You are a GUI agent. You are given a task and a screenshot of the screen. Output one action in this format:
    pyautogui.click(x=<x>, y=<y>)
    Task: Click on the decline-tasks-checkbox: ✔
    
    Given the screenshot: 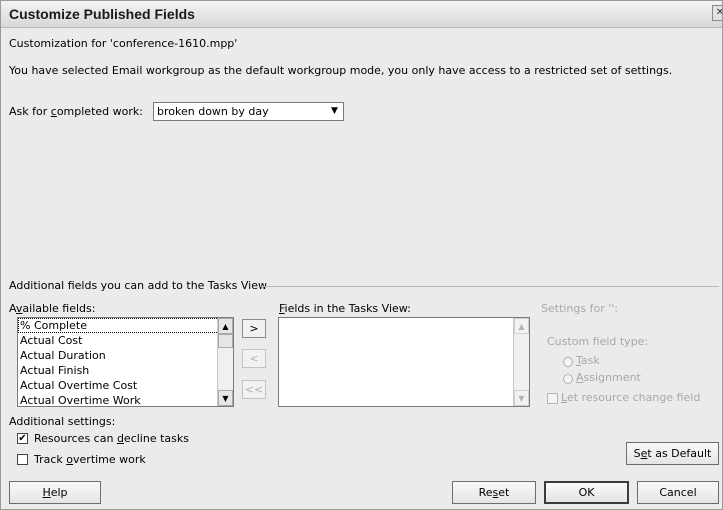 What is the action you would take?
    pyautogui.click(x=22, y=438)
    